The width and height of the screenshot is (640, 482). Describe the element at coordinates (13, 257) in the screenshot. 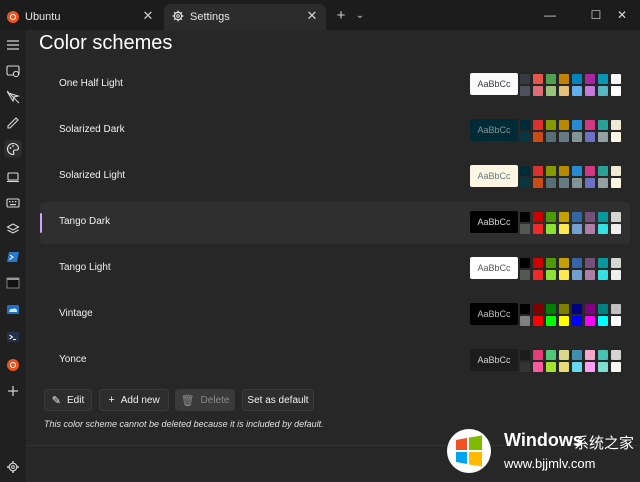

I see `powershell-icon` at that location.